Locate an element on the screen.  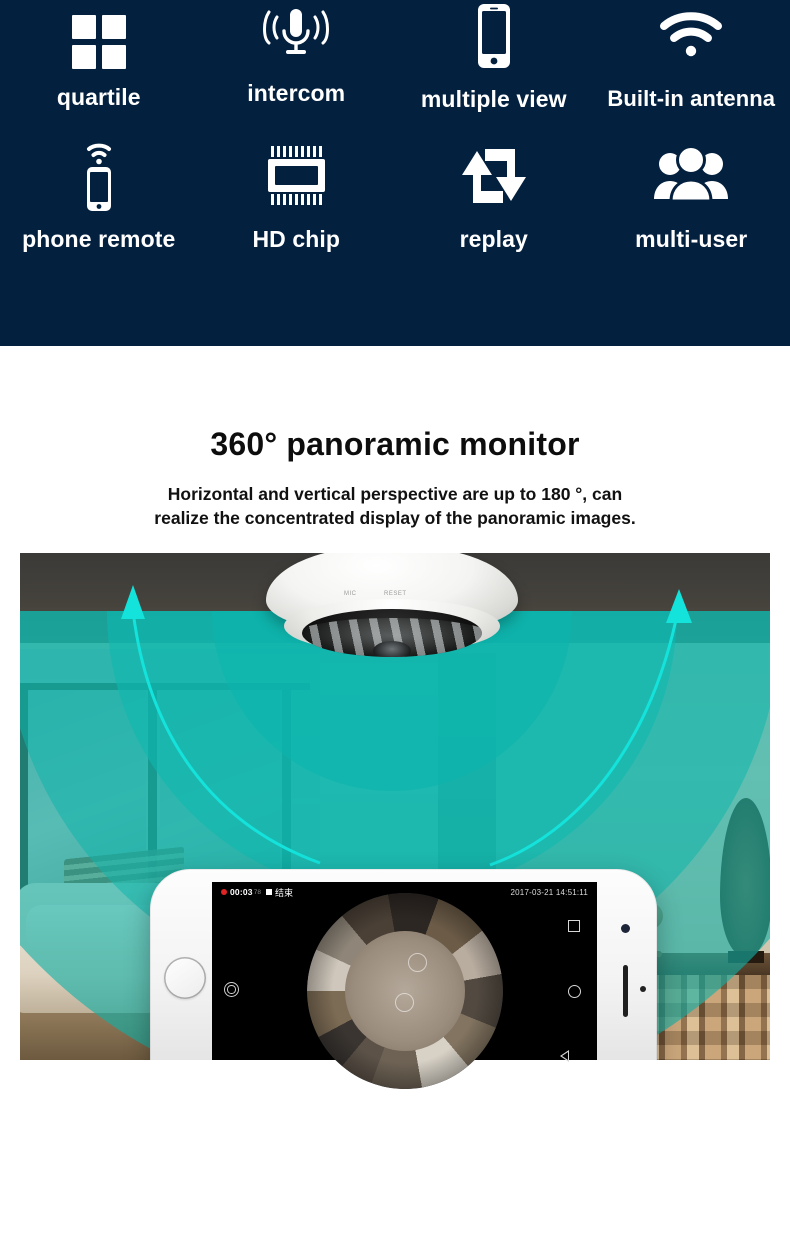
circle-home-icon is located at coordinates (574, 991).